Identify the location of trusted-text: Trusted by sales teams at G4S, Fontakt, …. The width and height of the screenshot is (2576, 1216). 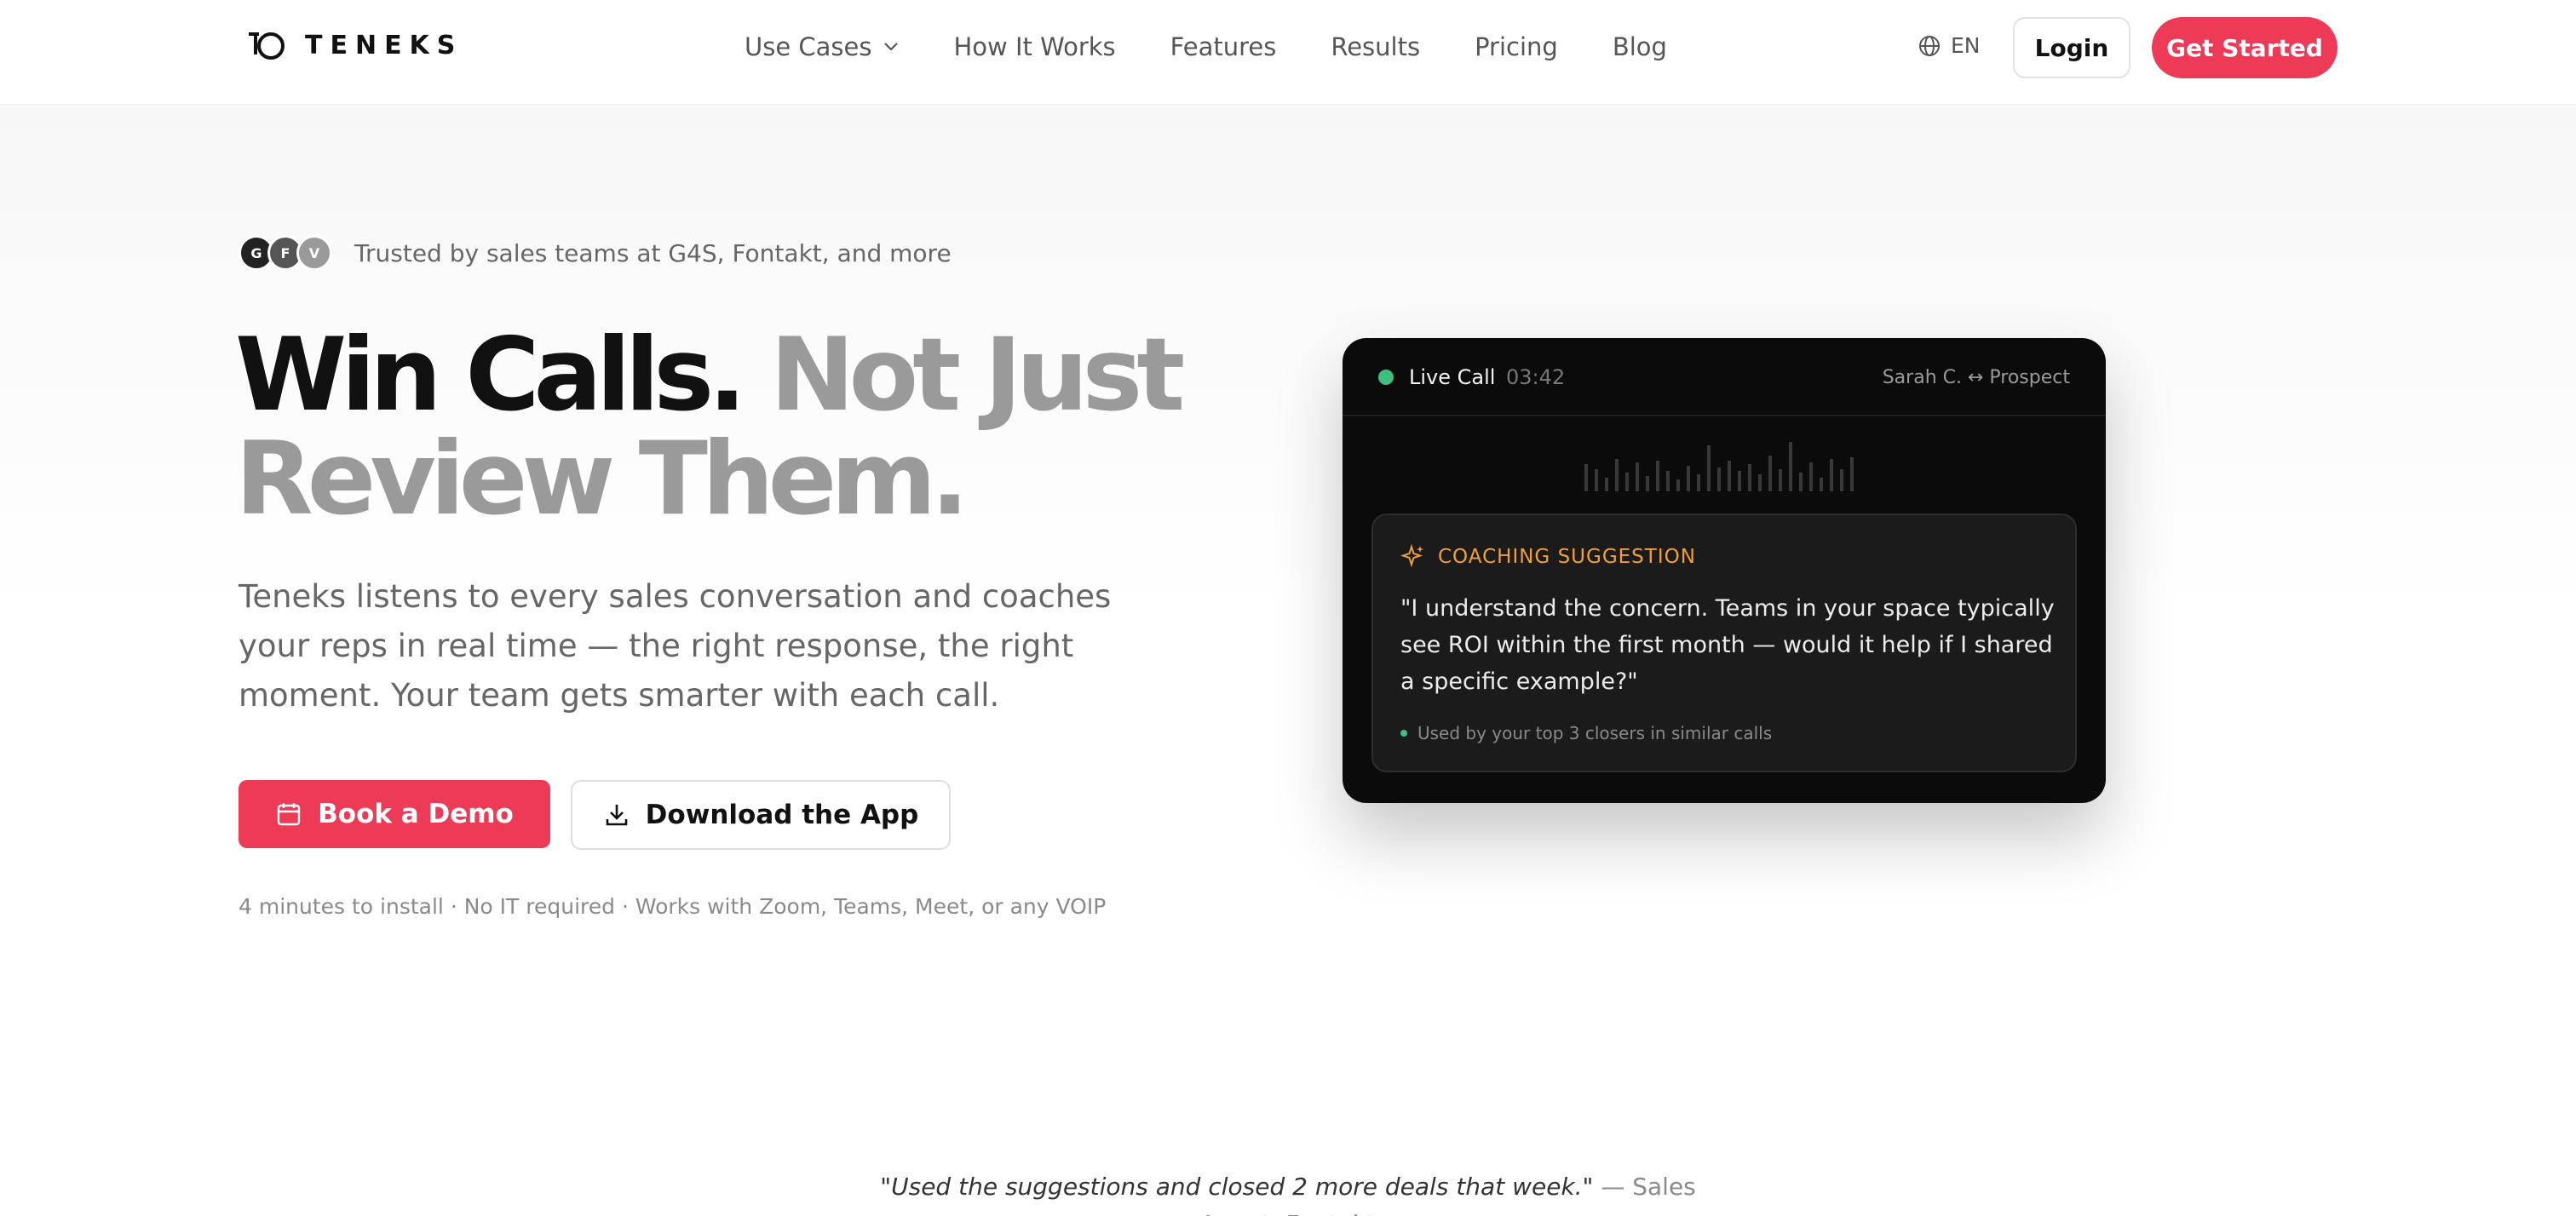
(653, 253).